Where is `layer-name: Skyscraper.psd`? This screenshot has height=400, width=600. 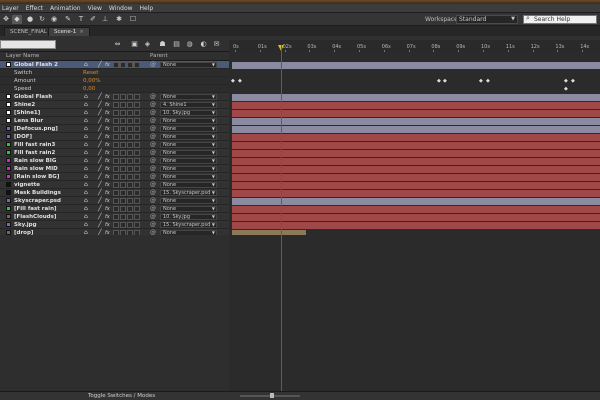 layer-name: Skyscraper.psd is located at coordinates (37, 201).